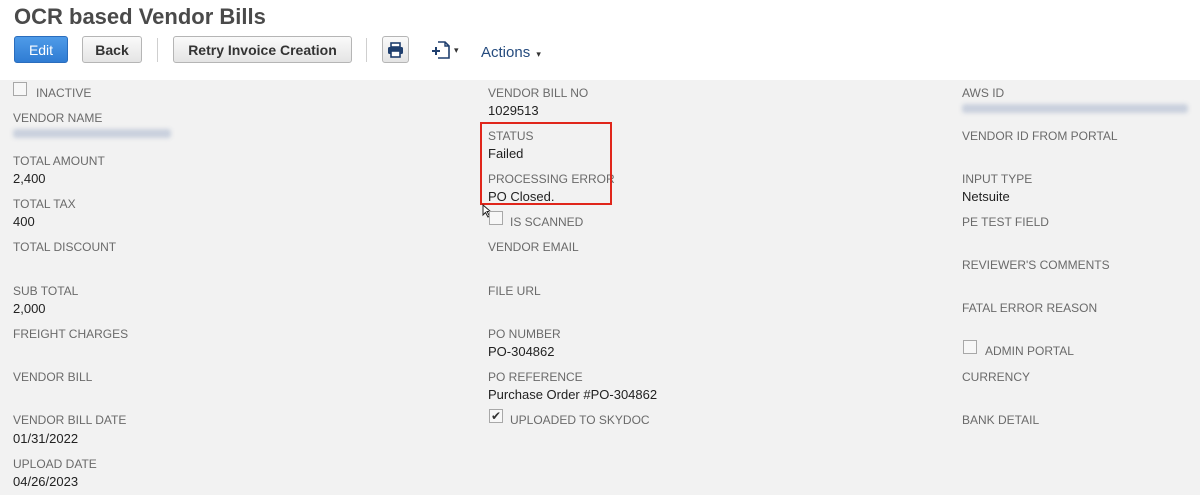 Image resolution: width=1200 pixels, height=495 pixels. I want to click on upload-date-value: 04/26/2023, so click(46, 481).